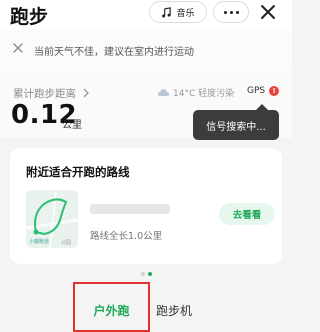  What do you see at coordinates (52, 219) in the screenshot?
I see `route-map-thumbnail: 小鹿跑道 公园` at bounding box center [52, 219].